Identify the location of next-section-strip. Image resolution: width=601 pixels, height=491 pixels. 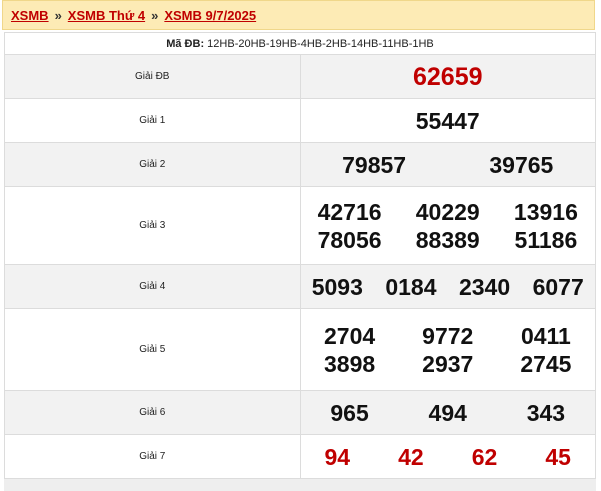
(300, 484).